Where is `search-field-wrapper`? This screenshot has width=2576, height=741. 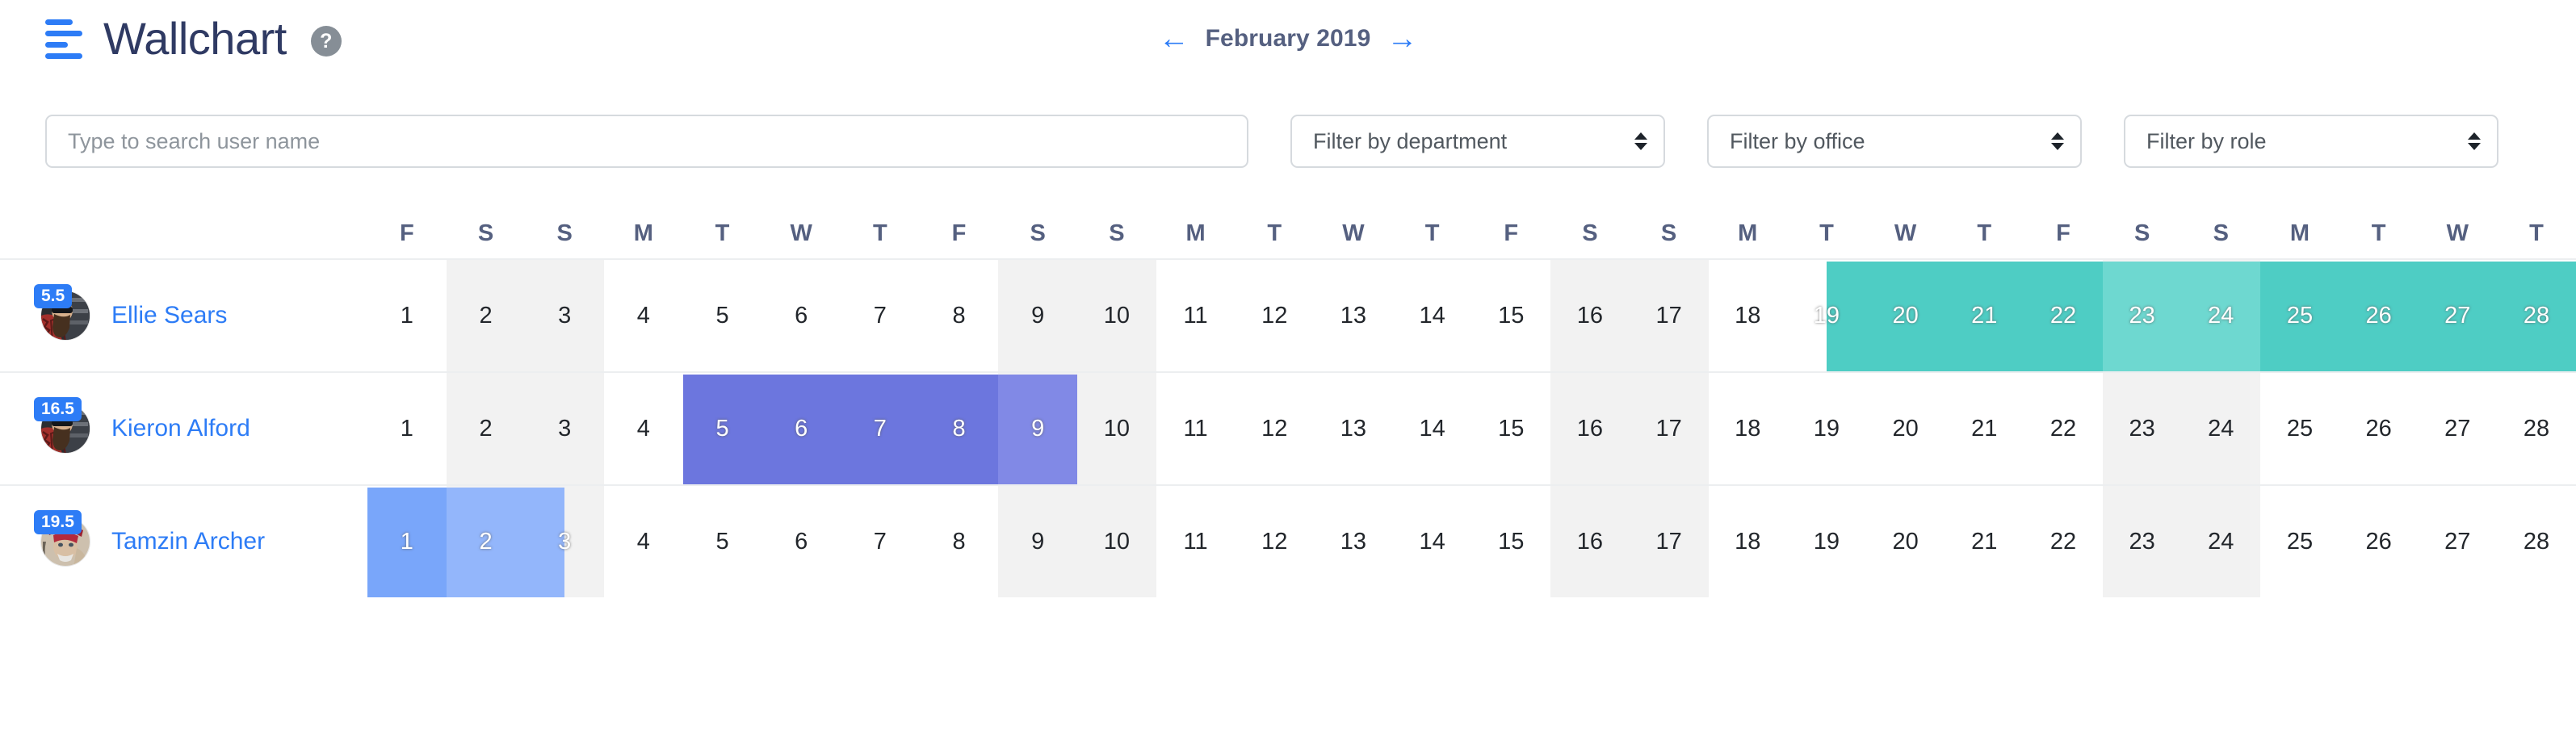 search-field-wrapper is located at coordinates (646, 141).